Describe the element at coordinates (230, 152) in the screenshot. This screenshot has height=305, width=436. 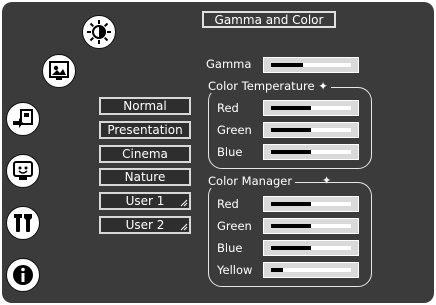
I see `ct-blue-label: Blue` at that location.